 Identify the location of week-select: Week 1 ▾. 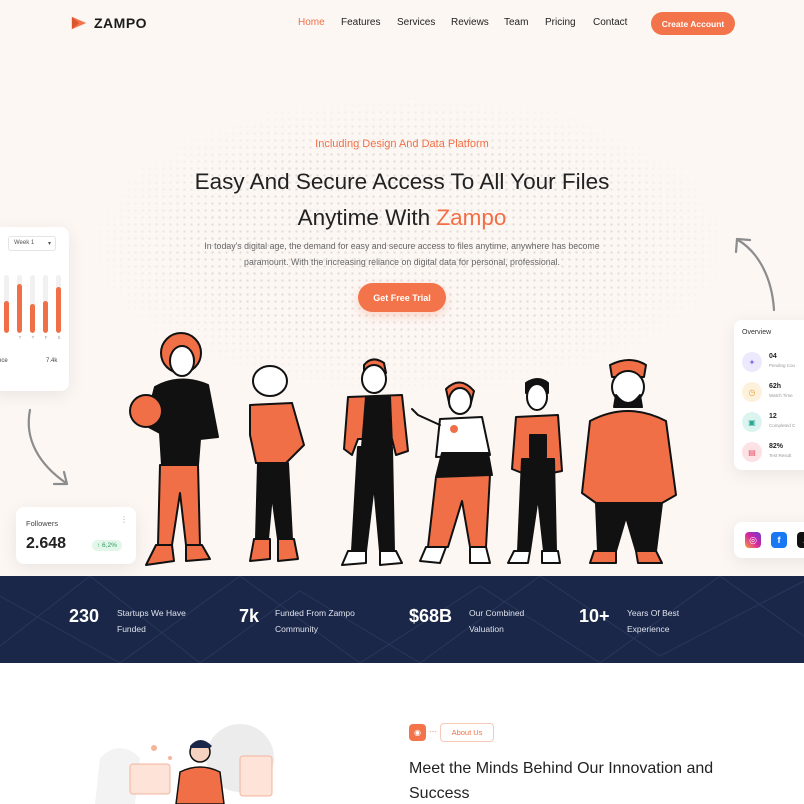
(32, 243).